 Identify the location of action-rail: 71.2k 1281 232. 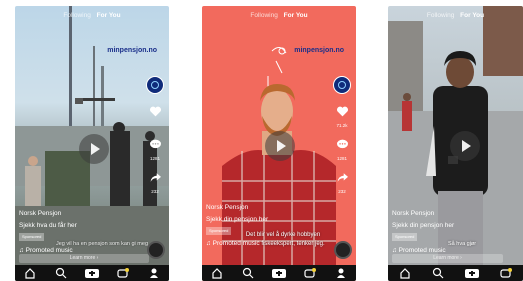
(342, 139).